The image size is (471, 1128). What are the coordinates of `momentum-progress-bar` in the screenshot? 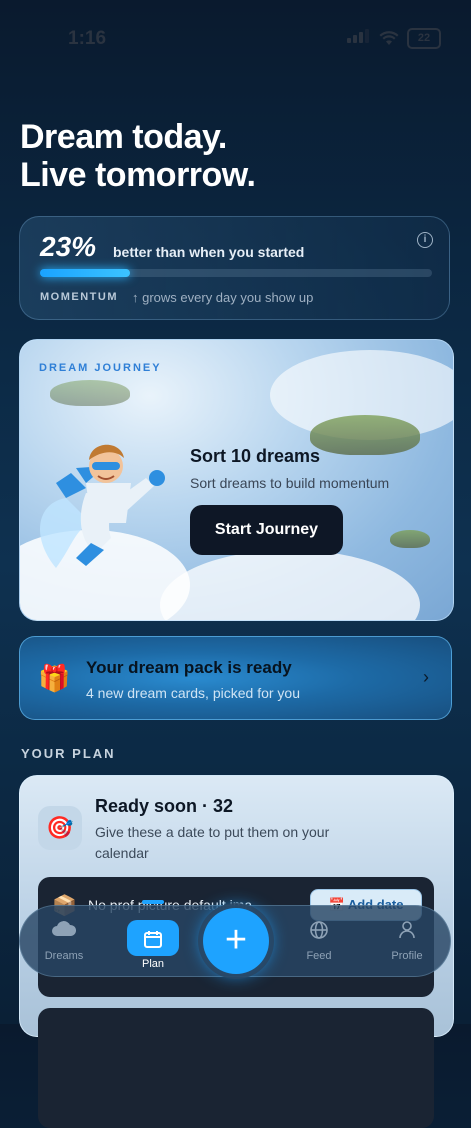 It's located at (236, 273).